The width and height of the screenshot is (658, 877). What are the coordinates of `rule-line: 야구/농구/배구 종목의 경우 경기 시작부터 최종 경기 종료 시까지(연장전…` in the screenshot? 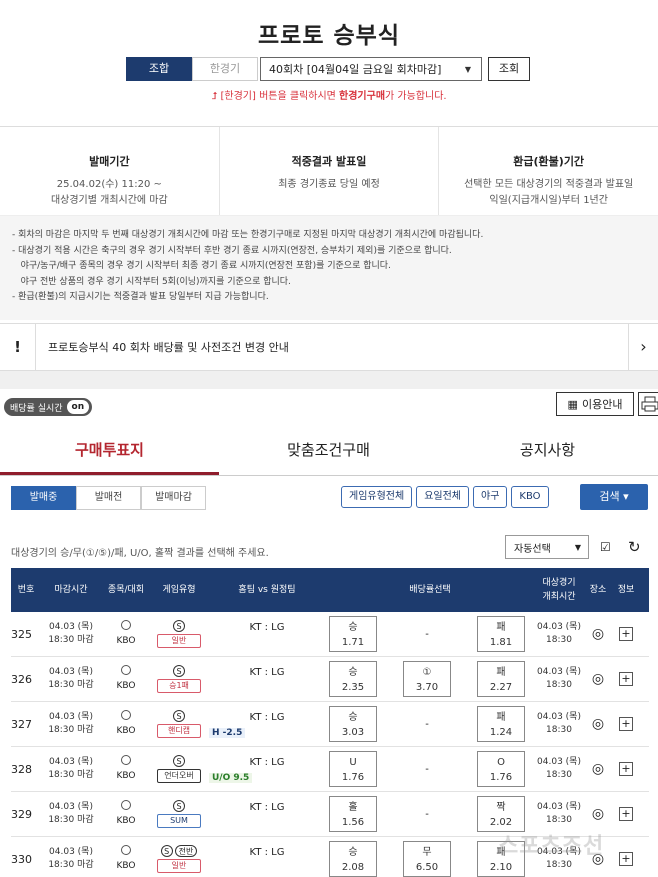 It's located at (201, 266).